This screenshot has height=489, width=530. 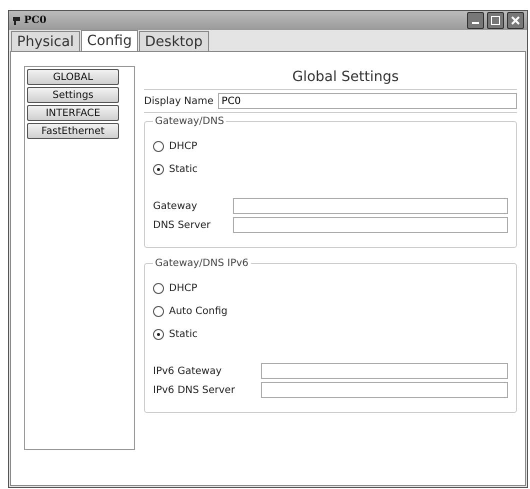 I want to click on maximize-button, so click(x=495, y=20).